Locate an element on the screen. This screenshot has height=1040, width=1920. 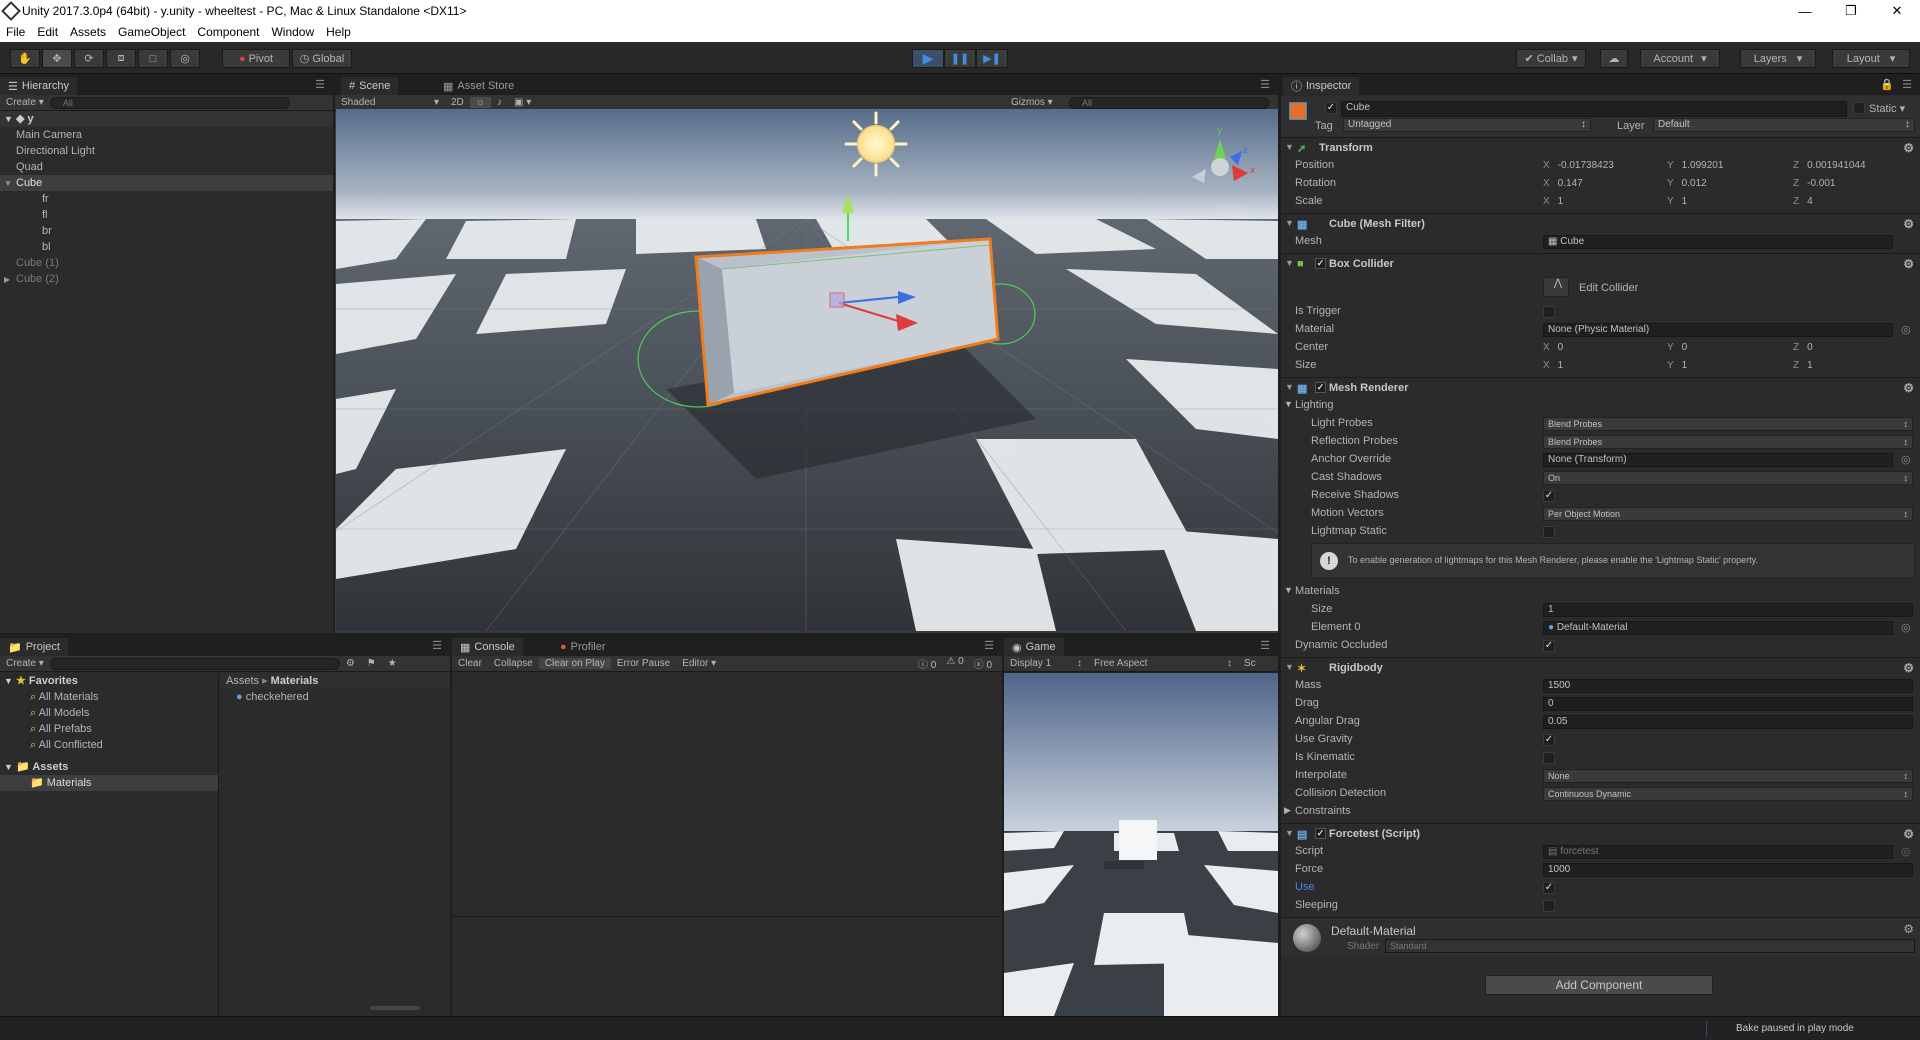
scale-slider-label: Sc is located at coordinates (1250, 663).